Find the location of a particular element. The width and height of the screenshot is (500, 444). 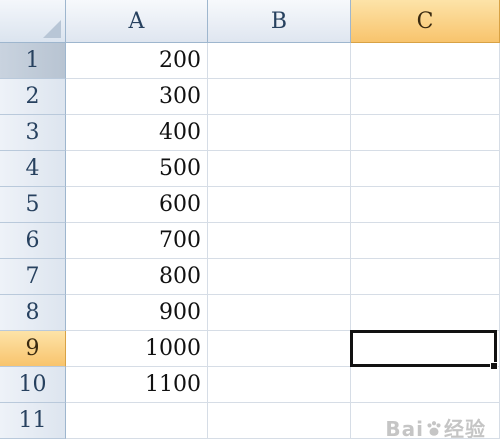

cell-b9 is located at coordinates (279, 349).